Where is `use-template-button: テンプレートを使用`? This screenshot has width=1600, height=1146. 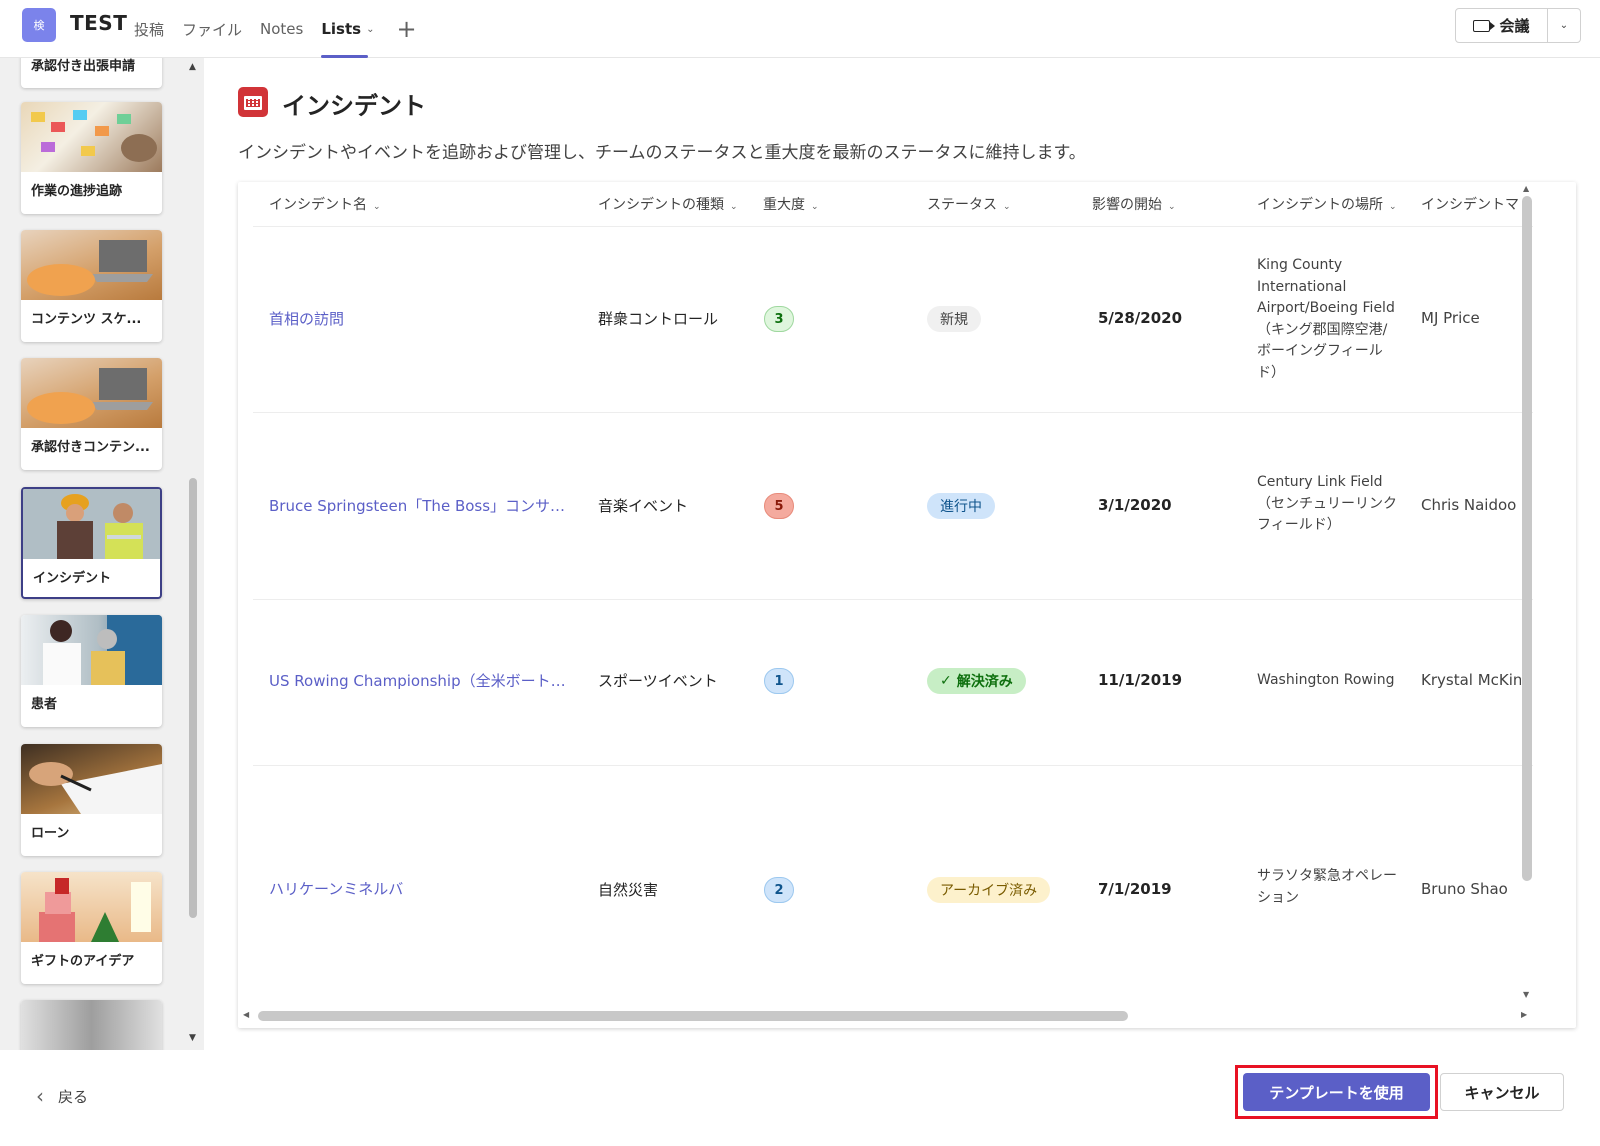 use-template-button: テンプレートを使用 is located at coordinates (1336, 1092).